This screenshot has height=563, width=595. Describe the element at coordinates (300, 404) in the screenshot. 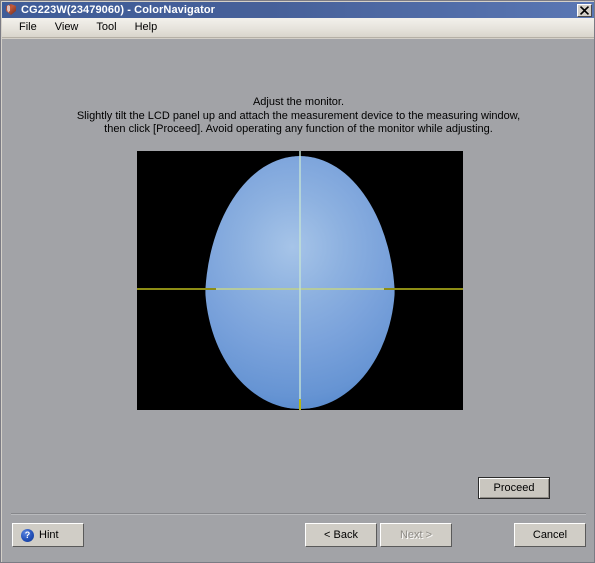

I see `crosshair-vertical-line-lower` at that location.